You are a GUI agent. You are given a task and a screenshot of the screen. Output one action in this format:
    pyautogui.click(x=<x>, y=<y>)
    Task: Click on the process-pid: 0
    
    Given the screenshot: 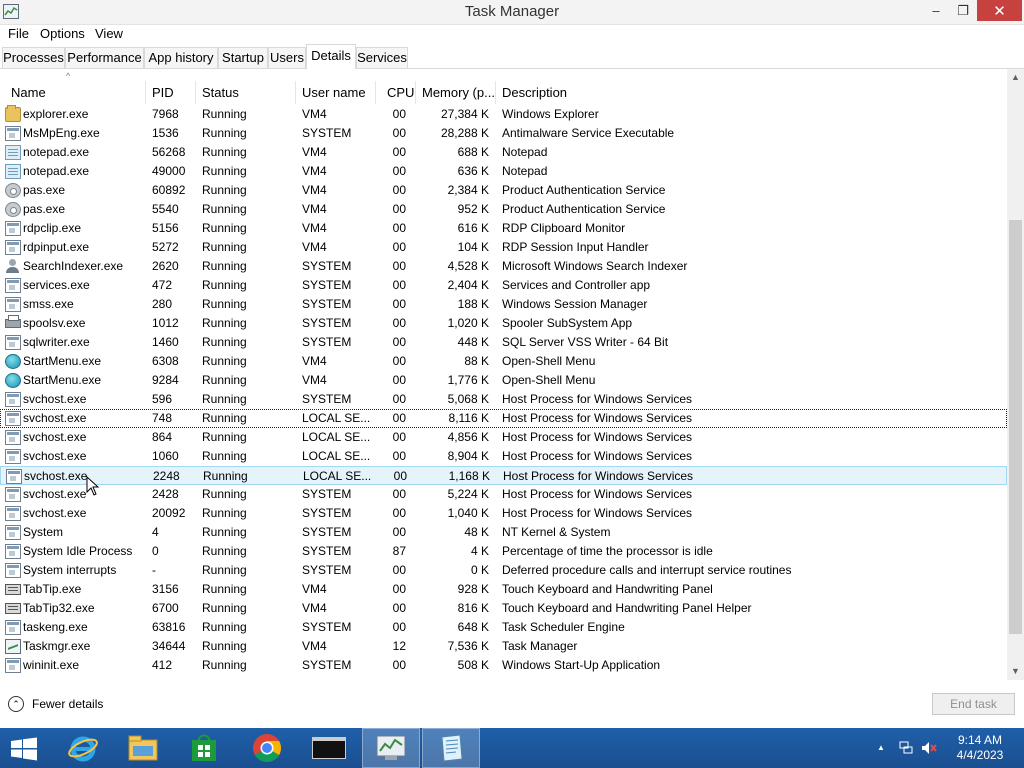 What is the action you would take?
    pyautogui.click(x=155, y=551)
    